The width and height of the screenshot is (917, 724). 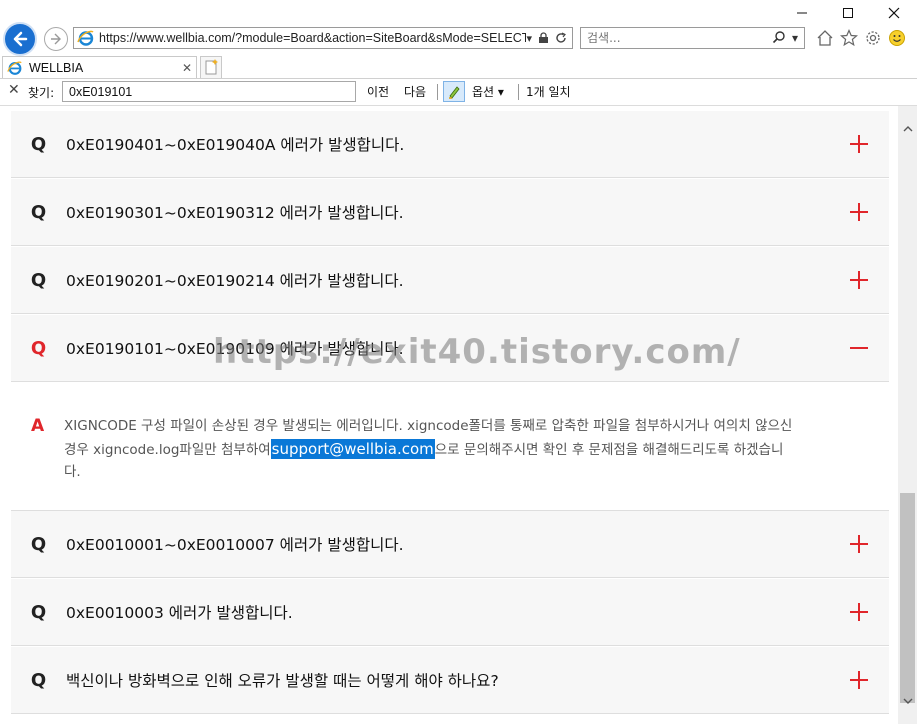 I want to click on search-icon, so click(x=782, y=38).